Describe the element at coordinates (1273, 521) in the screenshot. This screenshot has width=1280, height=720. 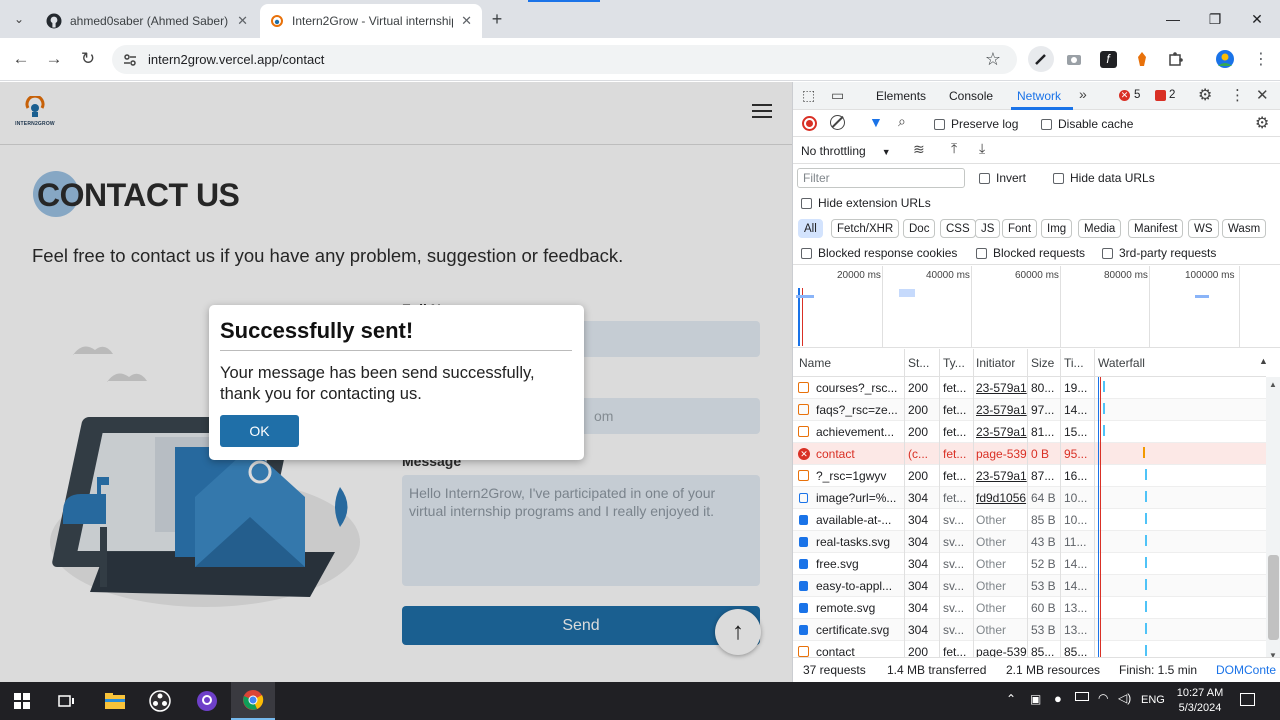
I see `table-scrollbar: ▲ ▼` at that location.